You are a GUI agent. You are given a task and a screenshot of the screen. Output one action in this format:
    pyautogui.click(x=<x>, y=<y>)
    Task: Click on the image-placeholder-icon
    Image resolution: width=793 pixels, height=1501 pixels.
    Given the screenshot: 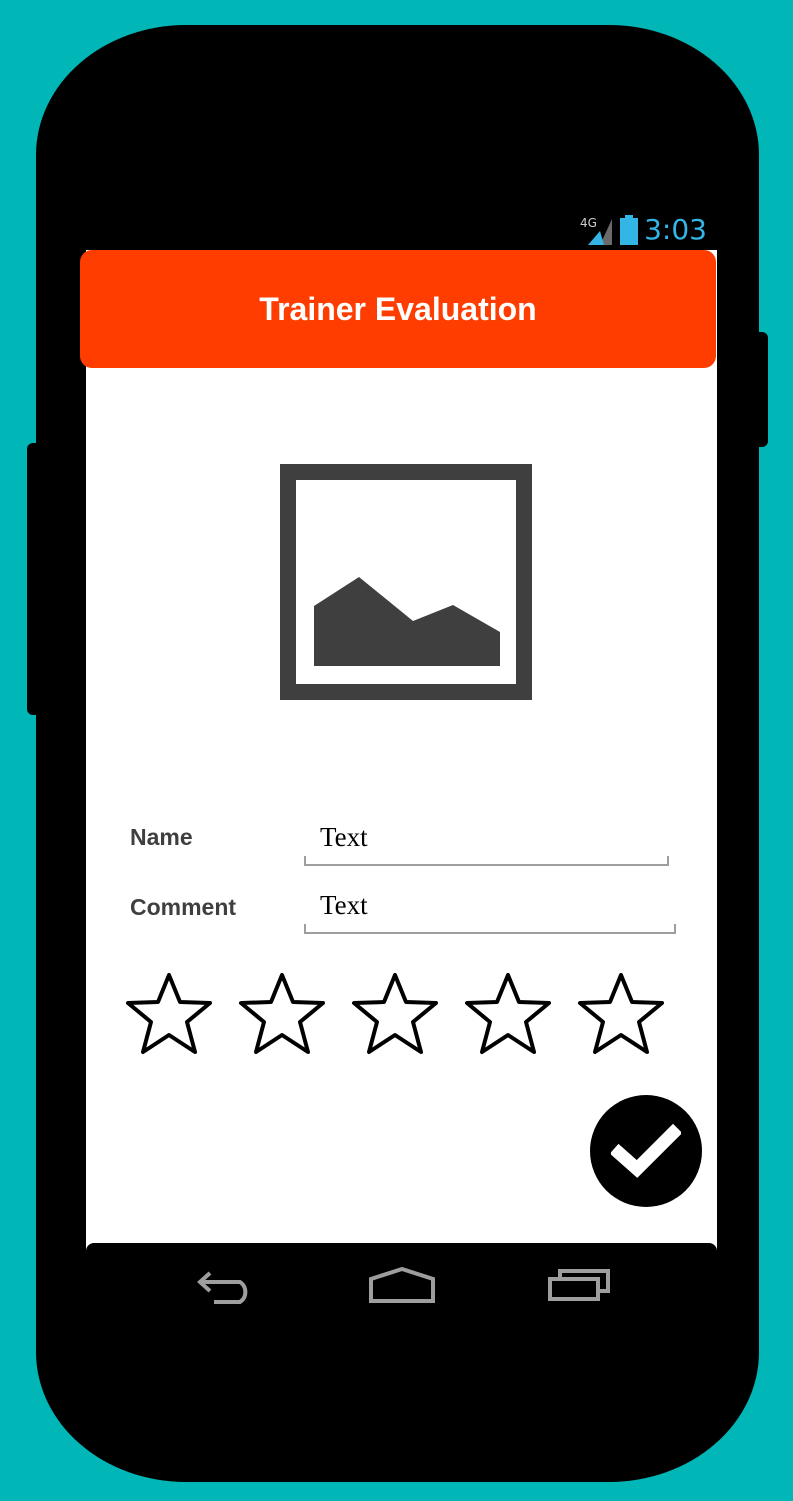 What is the action you would take?
    pyautogui.click(x=406, y=584)
    